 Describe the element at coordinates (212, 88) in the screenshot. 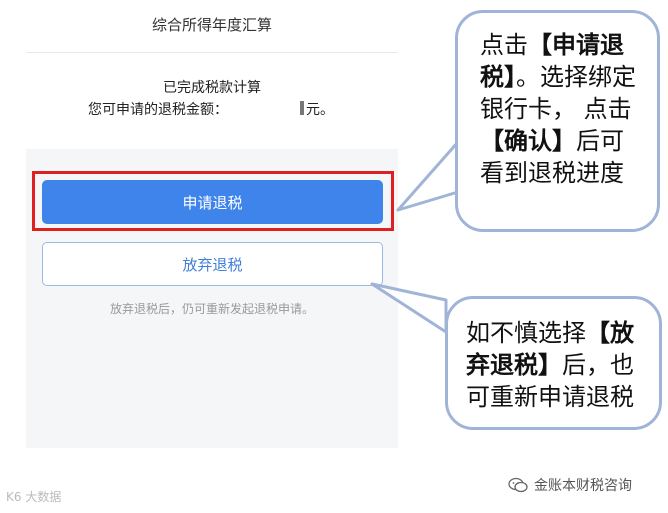

I see `calc-complete-text: 已完成税款计算` at that location.